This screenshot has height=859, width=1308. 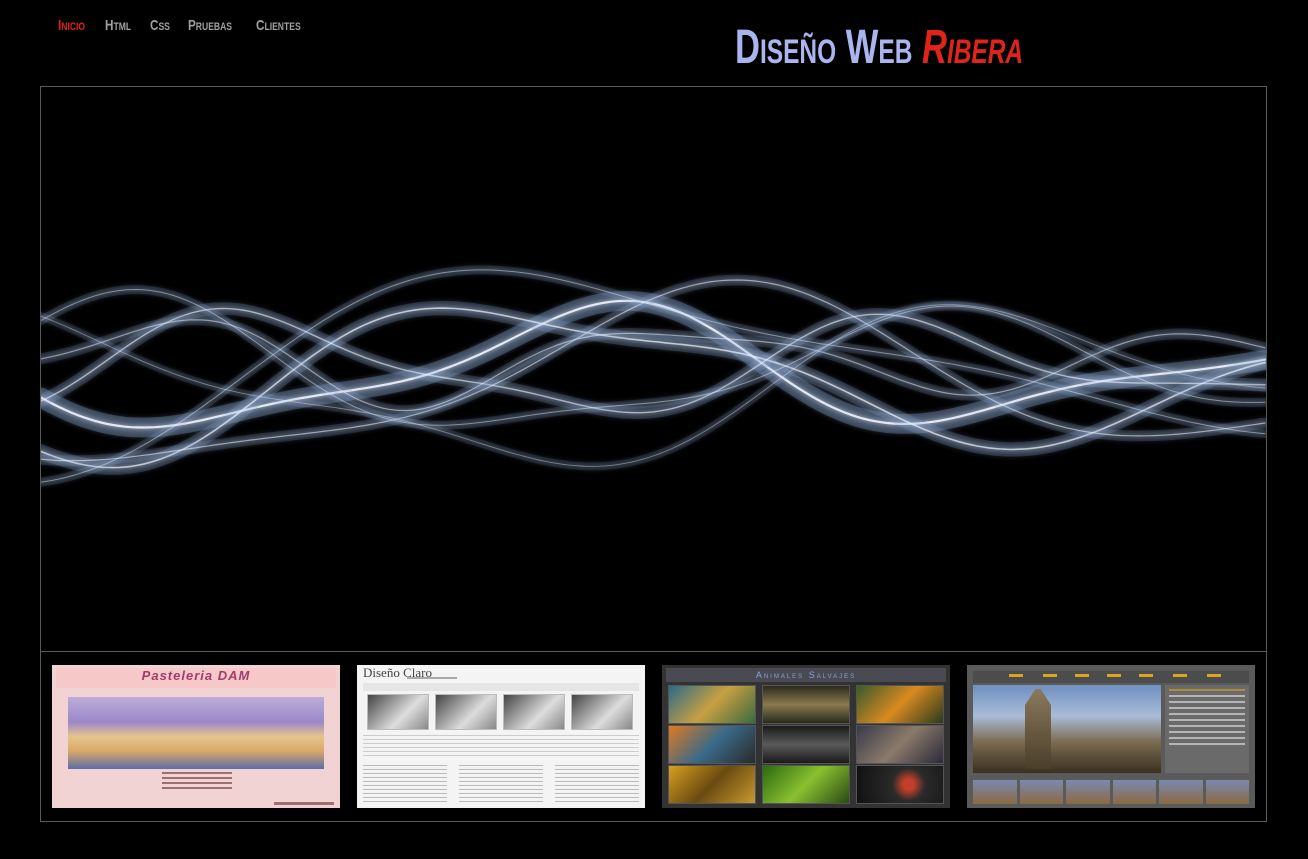 I want to click on thumbnail-toledo, so click(x=1111, y=736).